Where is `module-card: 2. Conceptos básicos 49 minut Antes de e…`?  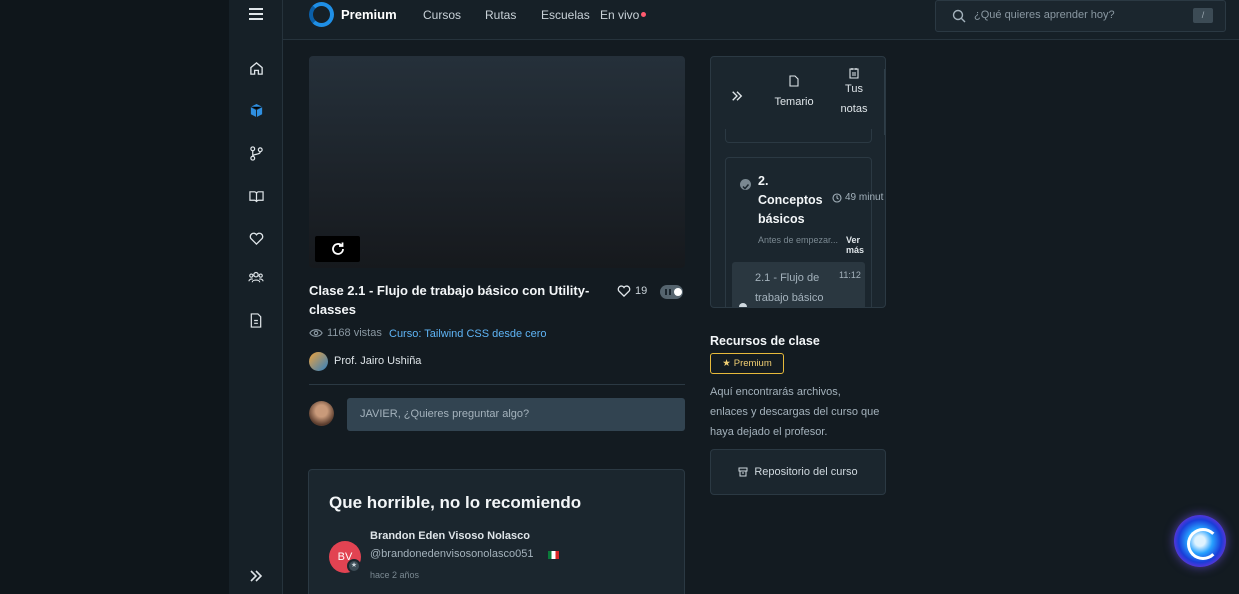
module-card: 2. Conceptos básicos 49 minut Antes de e… is located at coordinates (804, 232).